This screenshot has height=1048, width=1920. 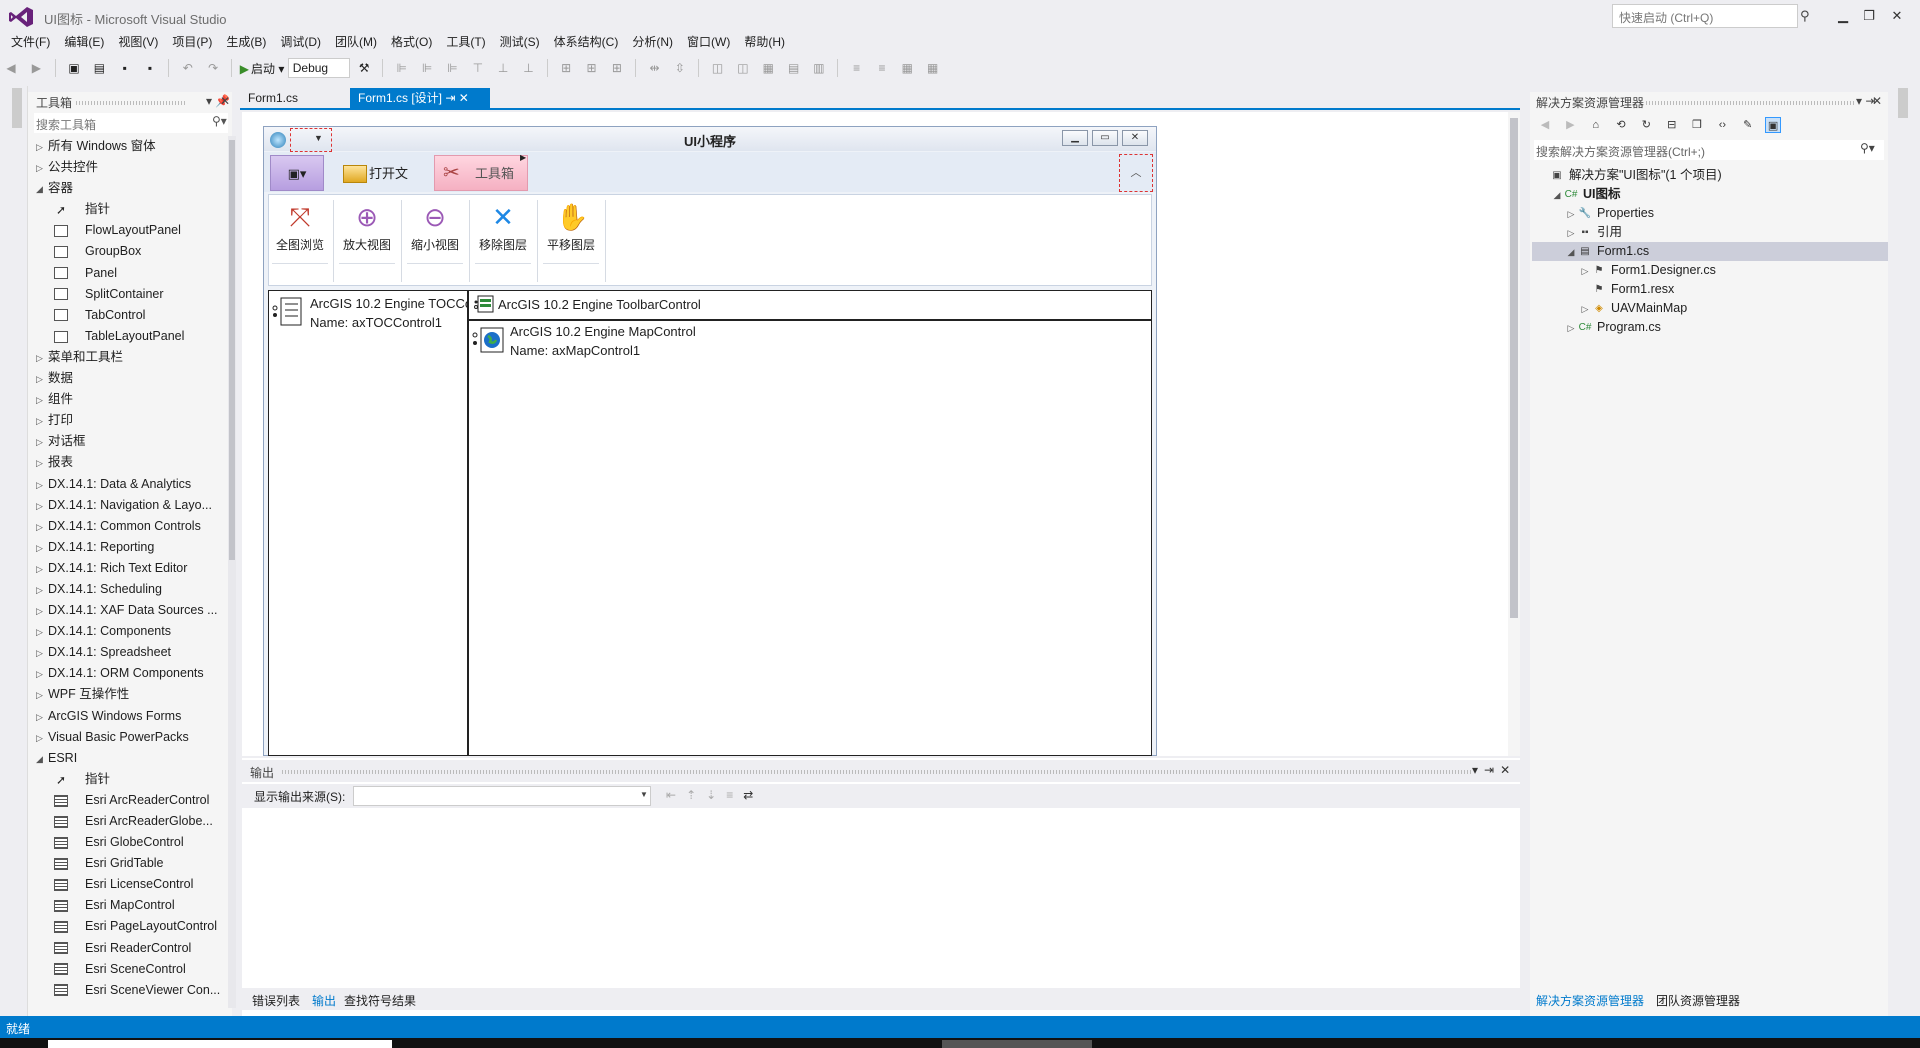 I want to click on zoom-out-button: ⊖ 缩小视图, so click(x=435, y=240).